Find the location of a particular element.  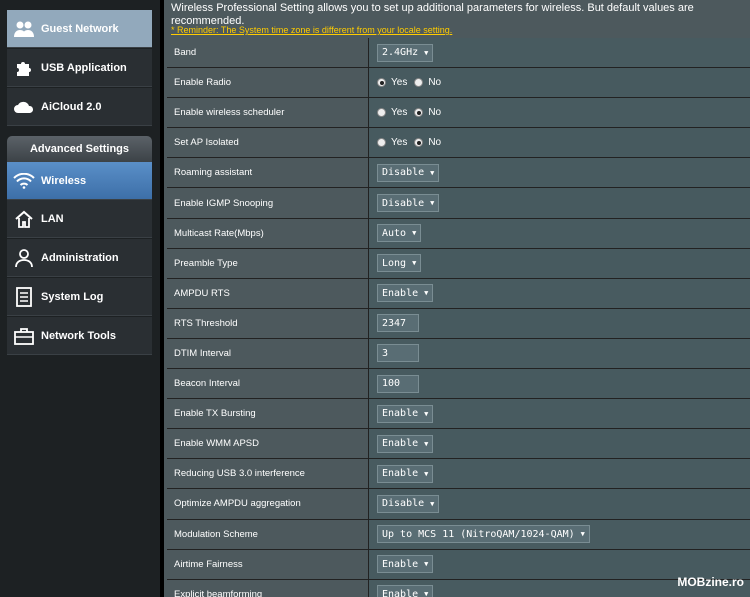

sidebar-item-label: AiCloud 2.0 is located at coordinates (71, 106).